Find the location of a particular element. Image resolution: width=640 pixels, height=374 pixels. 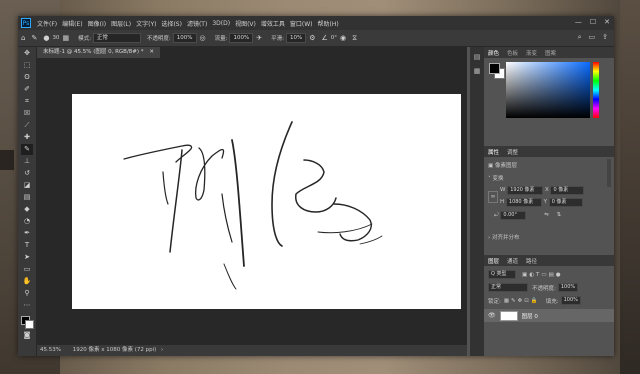

settings-gear-icon: ⚙ is located at coordinates (312, 38).